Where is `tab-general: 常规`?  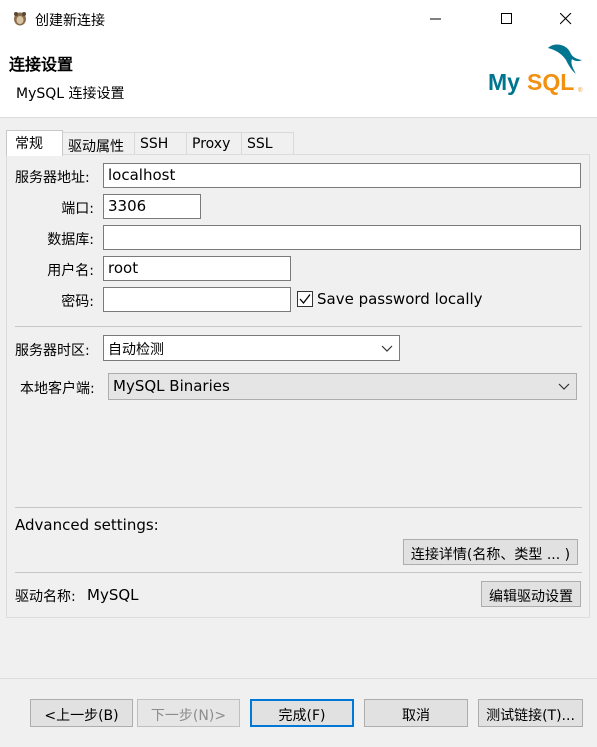 tab-general: 常规 is located at coordinates (34, 143).